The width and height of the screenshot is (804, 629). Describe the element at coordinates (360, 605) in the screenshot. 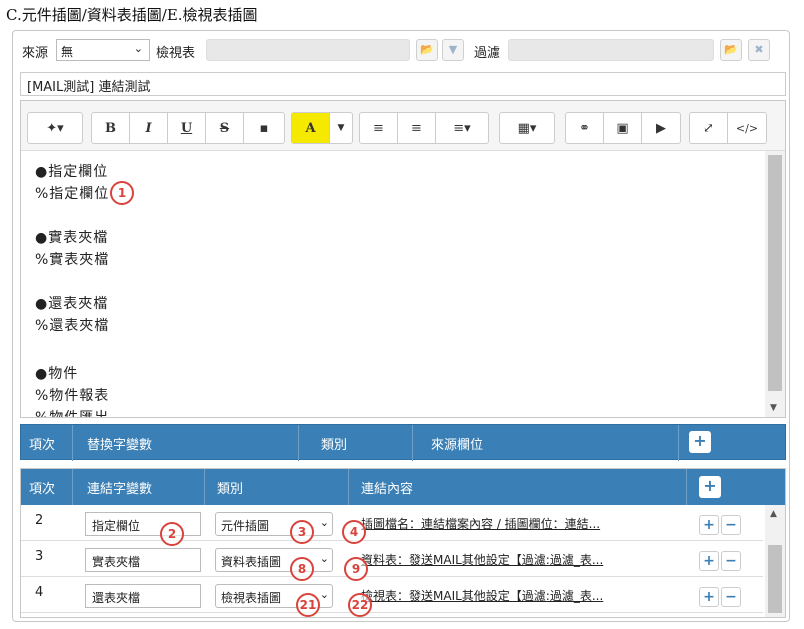

I see `annotation-marker: 22` at that location.